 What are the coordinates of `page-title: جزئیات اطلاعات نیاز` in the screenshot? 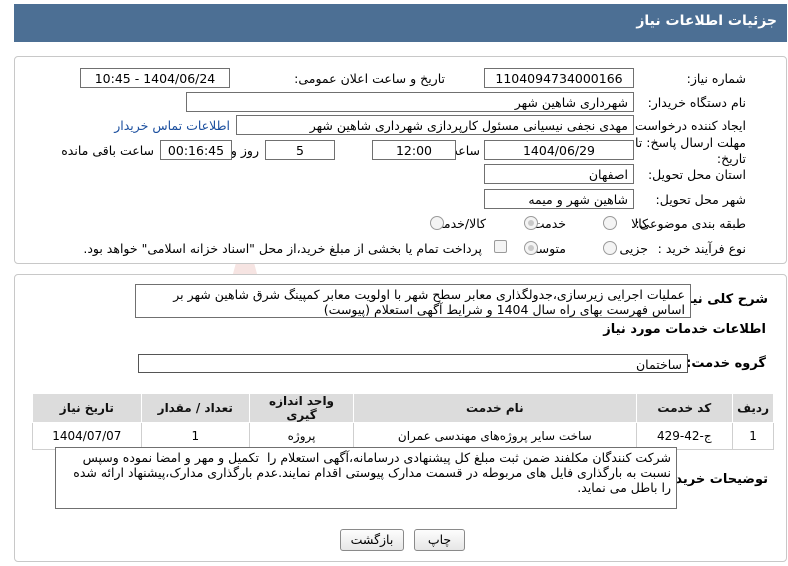 It's located at (400, 23).